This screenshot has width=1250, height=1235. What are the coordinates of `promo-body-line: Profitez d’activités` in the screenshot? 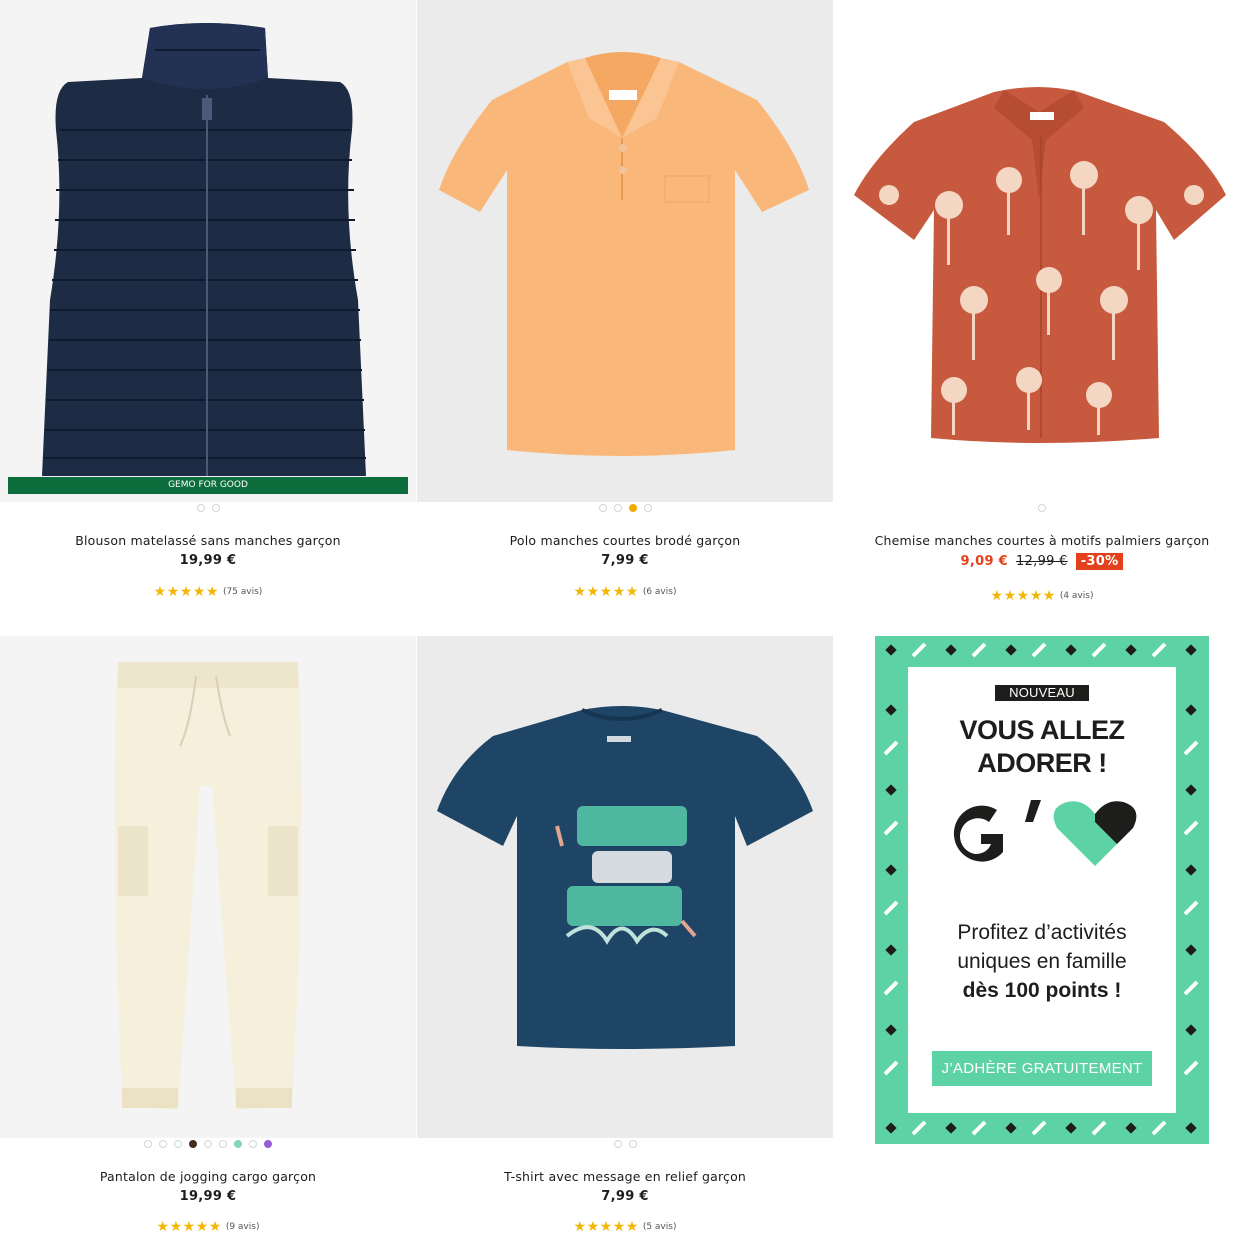 It's located at (1042, 932).